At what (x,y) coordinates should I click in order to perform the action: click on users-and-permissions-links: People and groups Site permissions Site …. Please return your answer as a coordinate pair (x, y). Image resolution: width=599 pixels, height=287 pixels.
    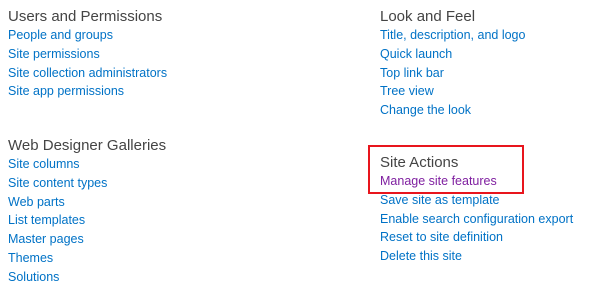
    Looking at the image, I should click on (87, 63).